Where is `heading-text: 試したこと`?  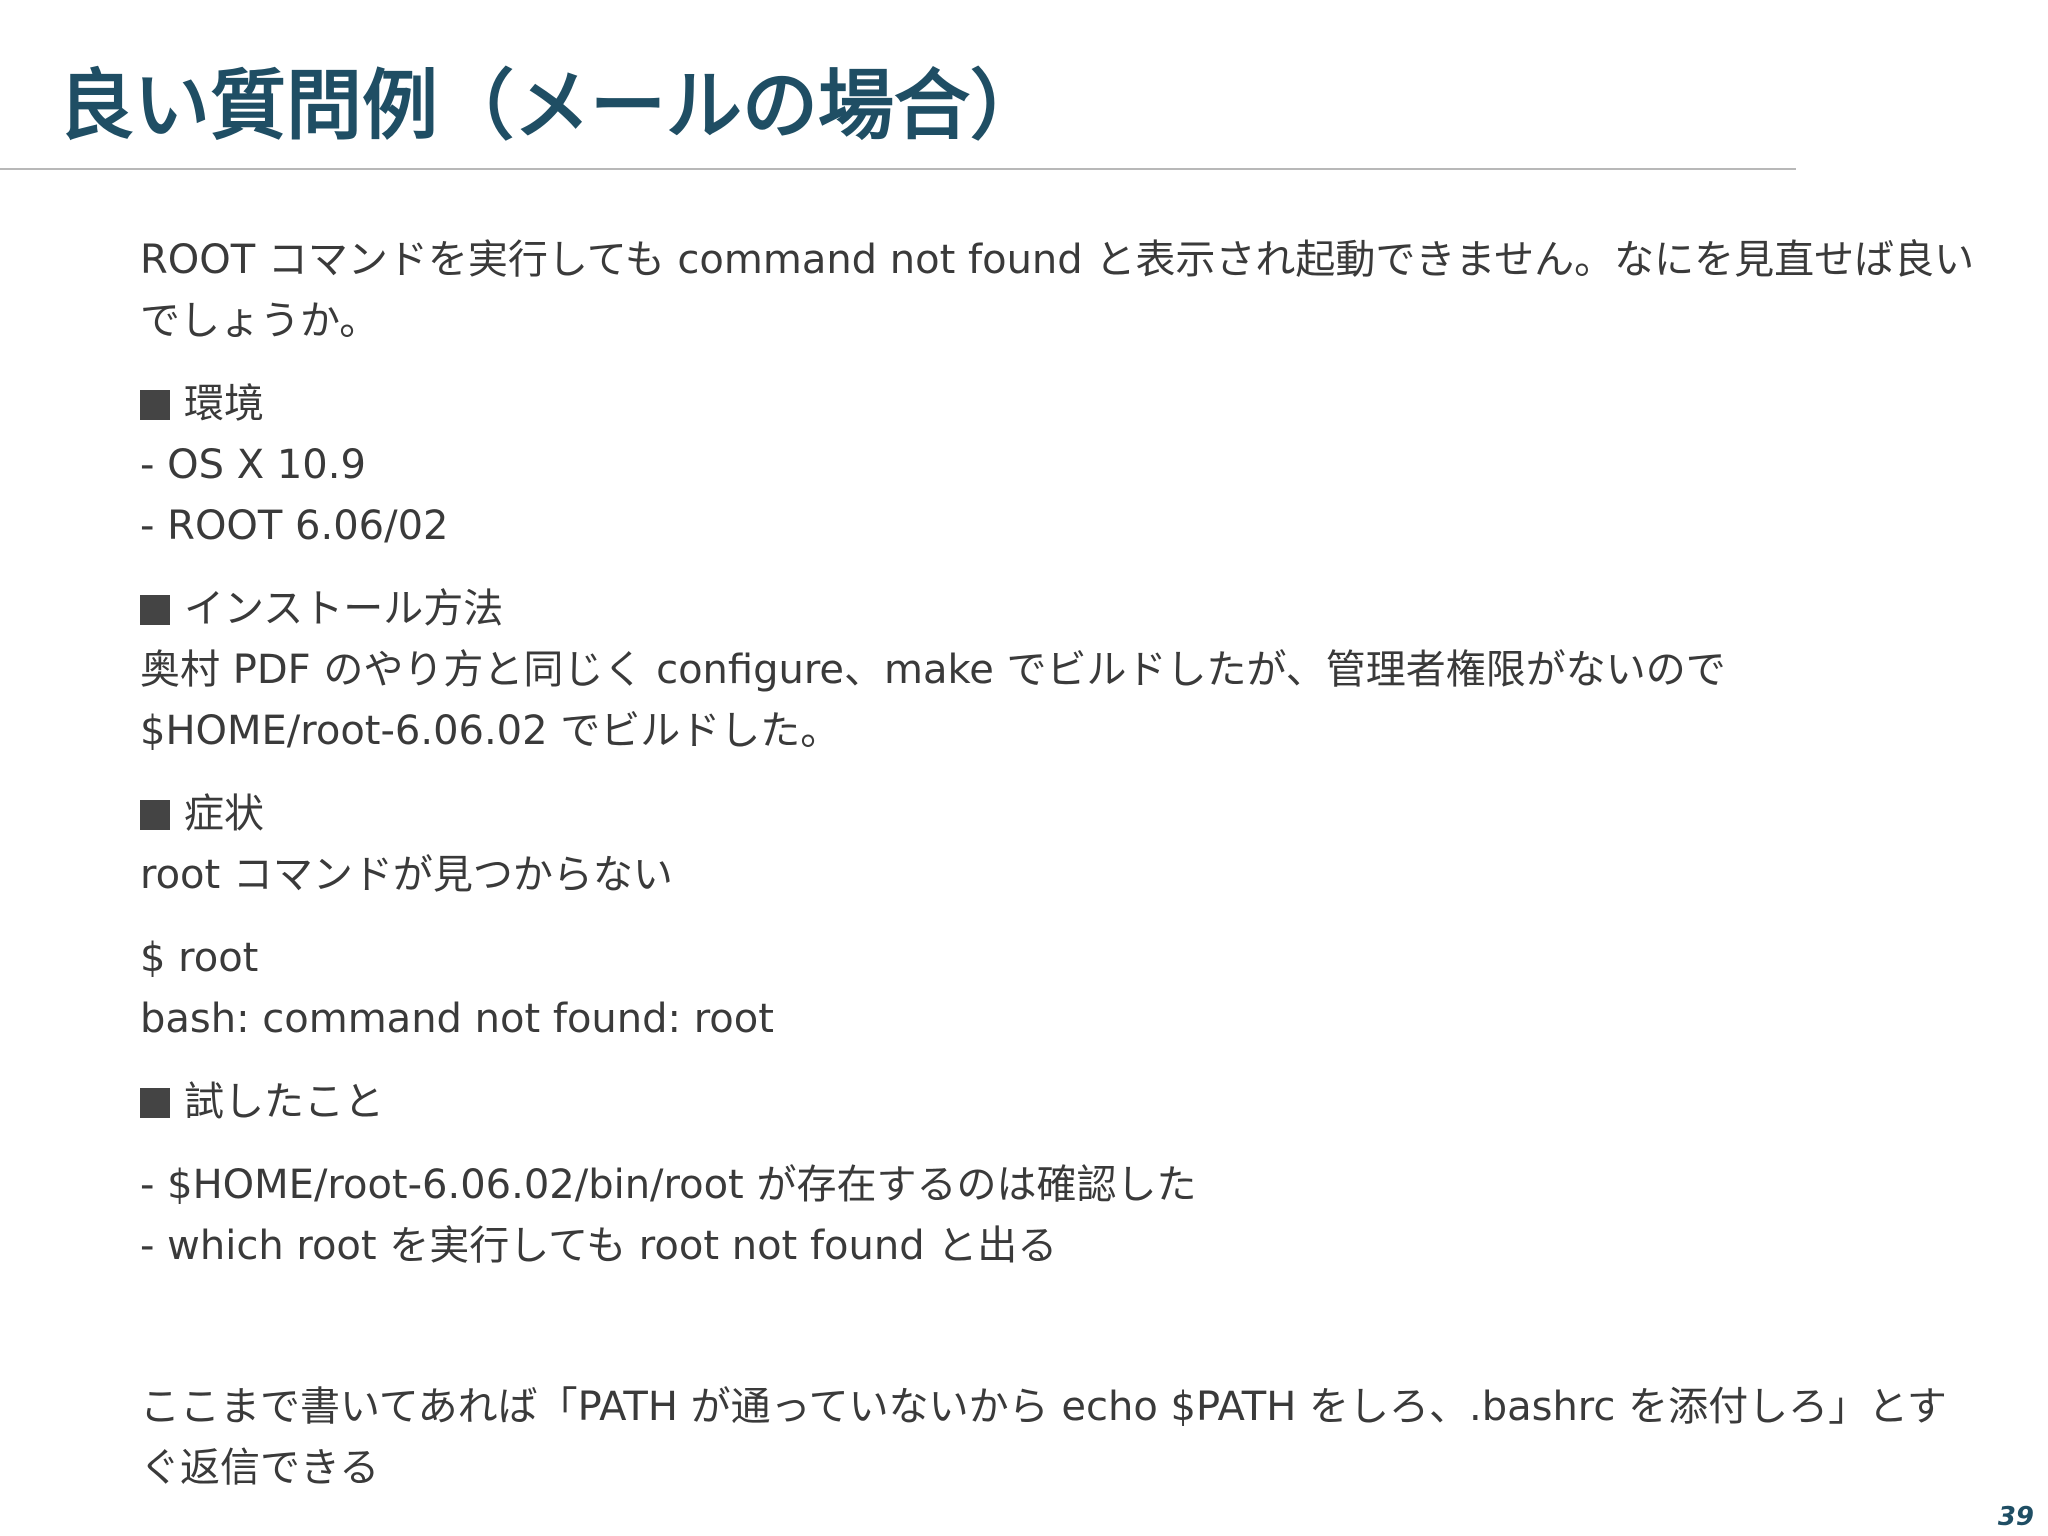
heading-text: 試したこと is located at coordinates (284, 1102).